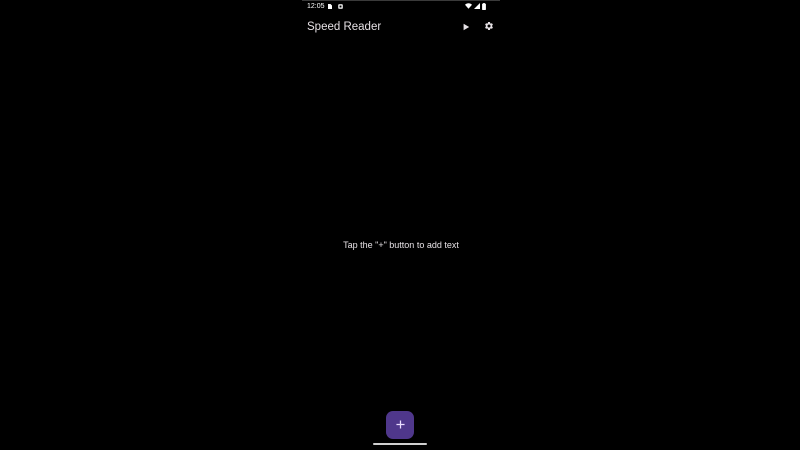 The image size is (800, 450). I want to click on cell-signal-icon, so click(477, 7).